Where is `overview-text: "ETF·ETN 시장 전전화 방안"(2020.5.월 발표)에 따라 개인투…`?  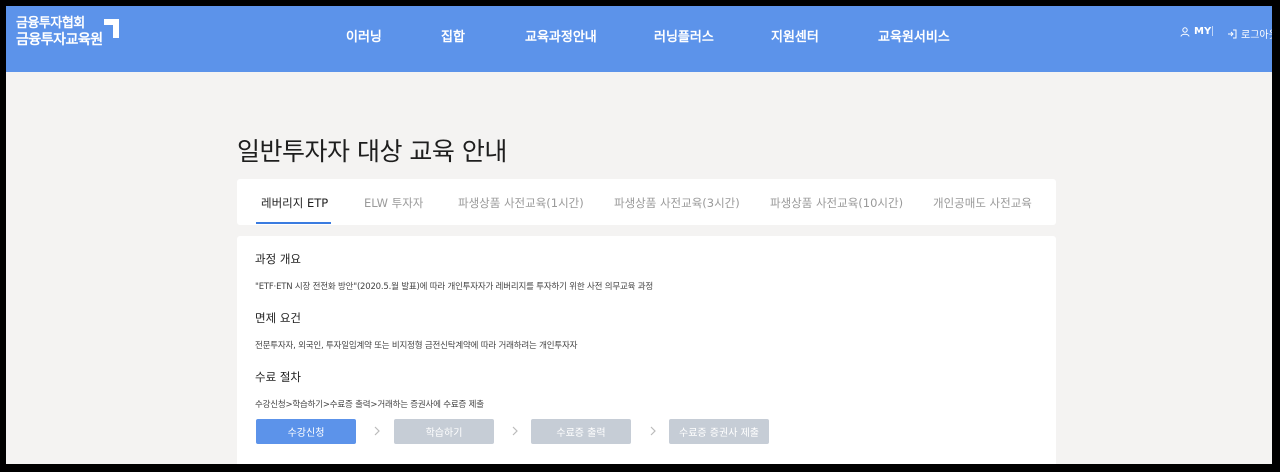
overview-text: "ETF·ETN 시장 전전화 방안"(2020.5.월 발표)에 따라 개인투… is located at coordinates (454, 287).